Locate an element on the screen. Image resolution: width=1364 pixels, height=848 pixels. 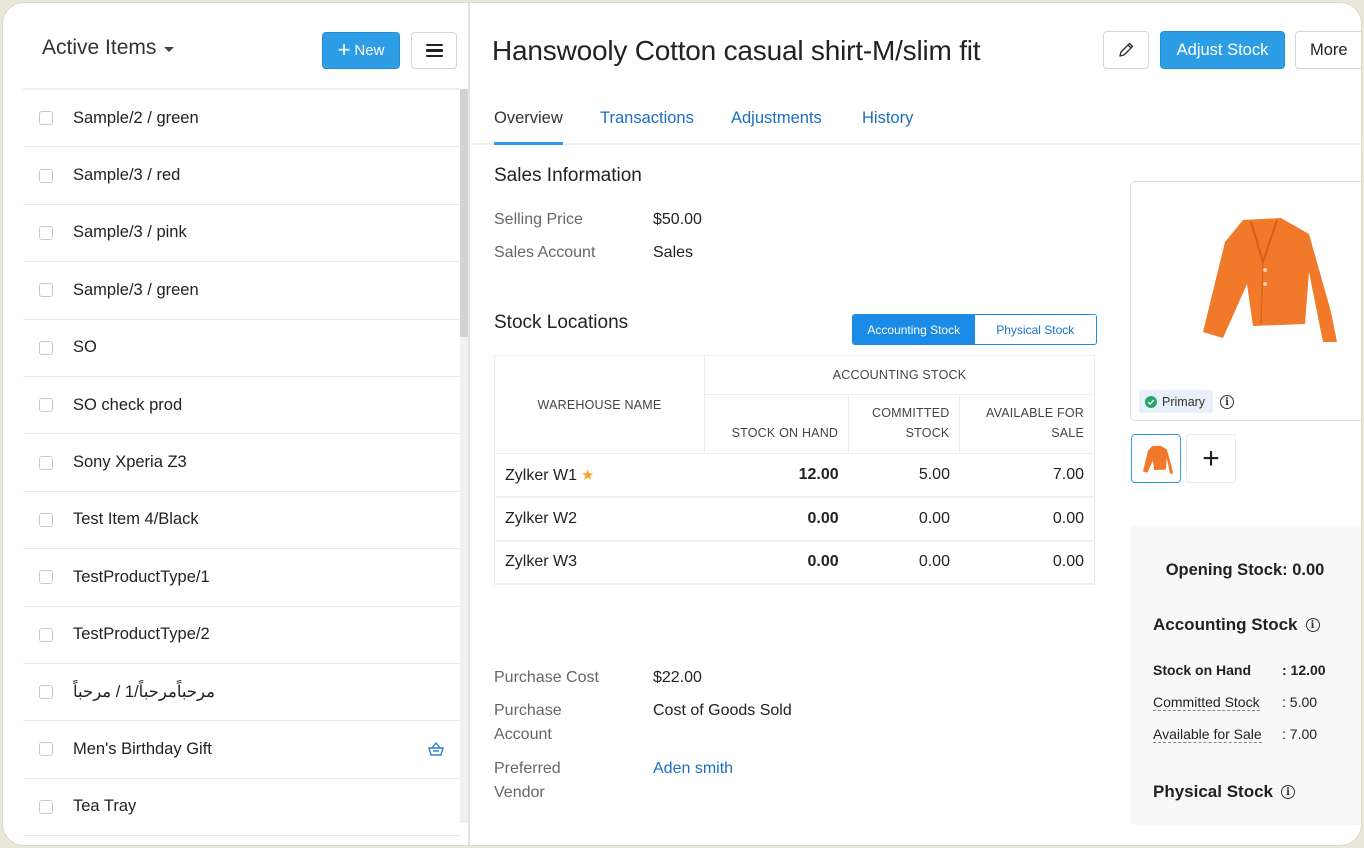
selling-price-value: $50.00 is located at coordinates (677, 219).